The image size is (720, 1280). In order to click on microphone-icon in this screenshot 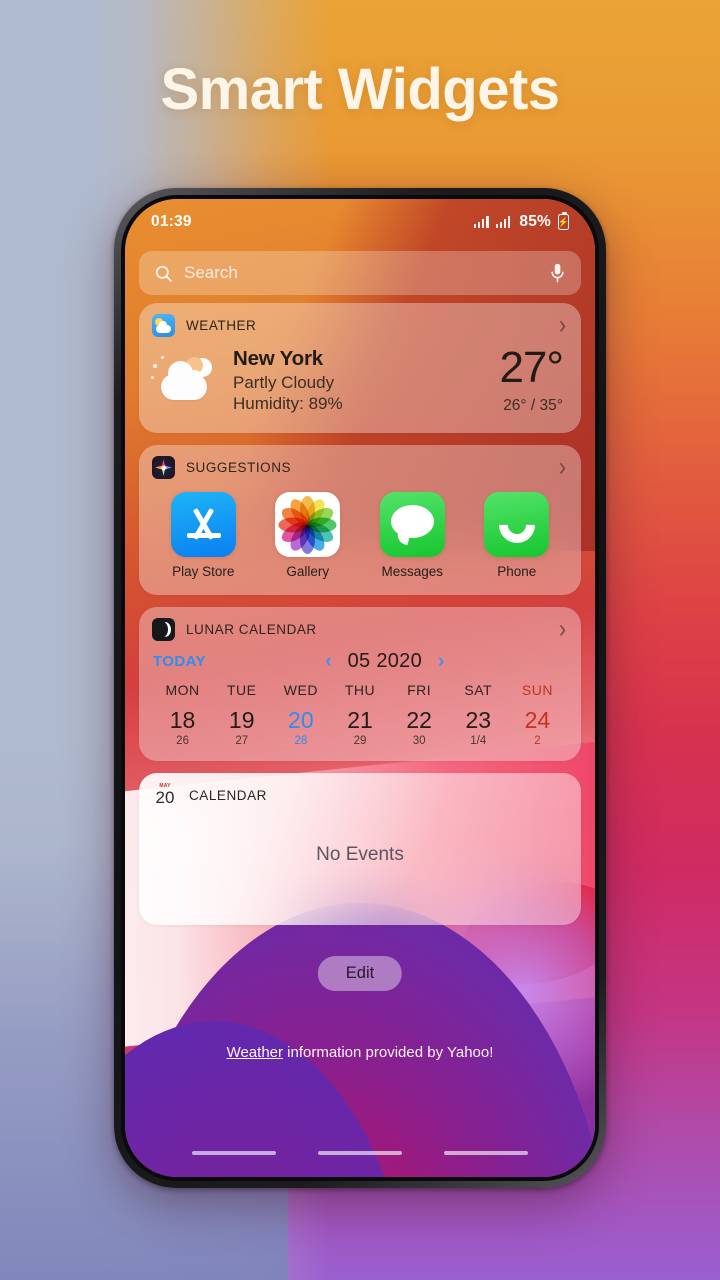, I will do `click(557, 273)`.